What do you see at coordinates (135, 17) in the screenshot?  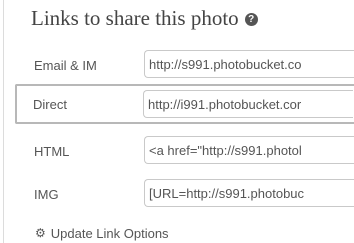 I see `panel-title: Links to share this photo` at bounding box center [135, 17].